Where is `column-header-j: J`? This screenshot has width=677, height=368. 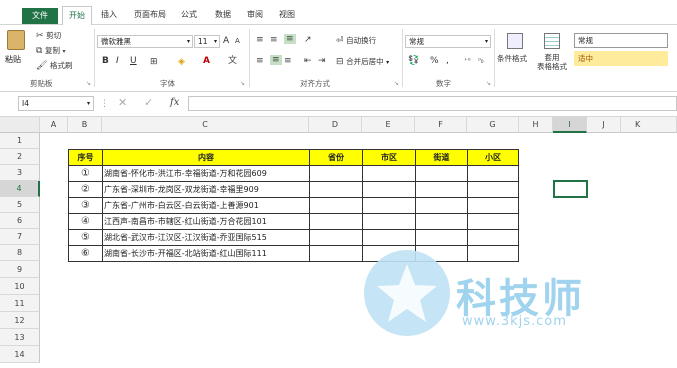
column-header-j: J is located at coordinates (604, 125).